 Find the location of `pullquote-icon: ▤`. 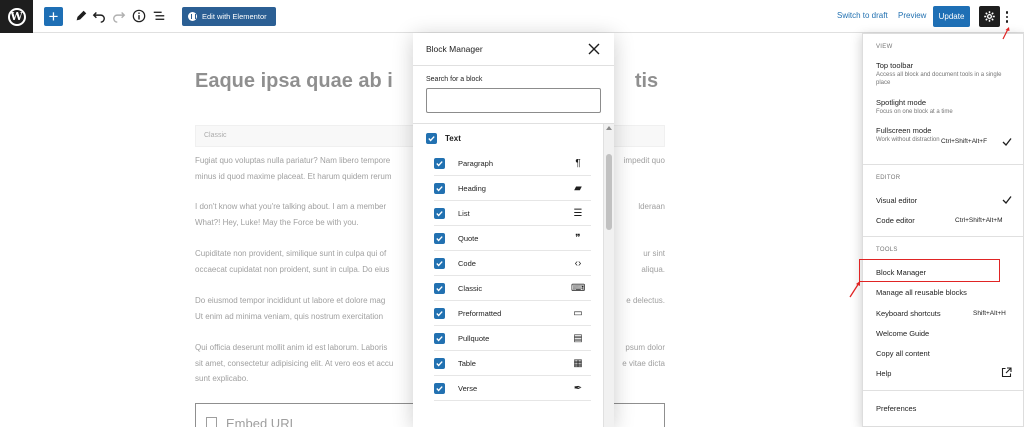

pullquote-icon: ▤ is located at coordinates (578, 338).